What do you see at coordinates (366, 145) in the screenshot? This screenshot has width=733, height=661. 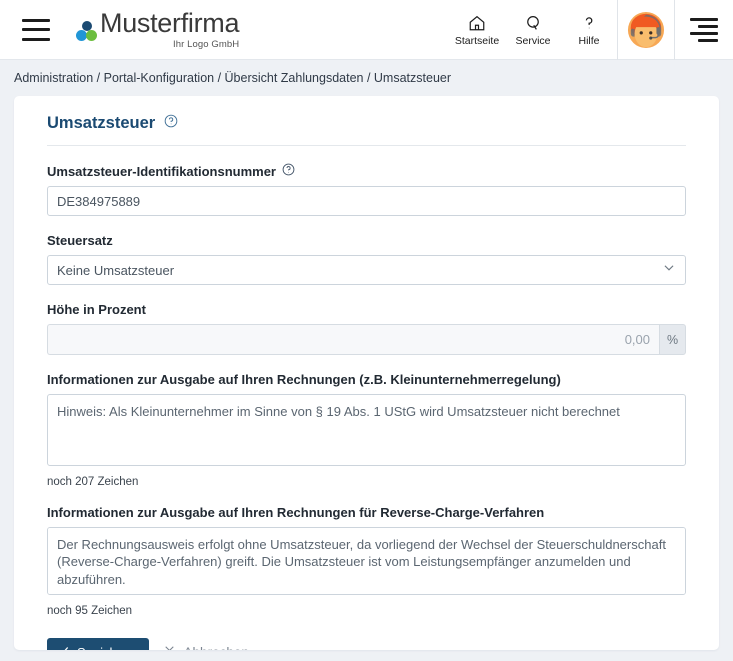 I see `title-divider` at bounding box center [366, 145].